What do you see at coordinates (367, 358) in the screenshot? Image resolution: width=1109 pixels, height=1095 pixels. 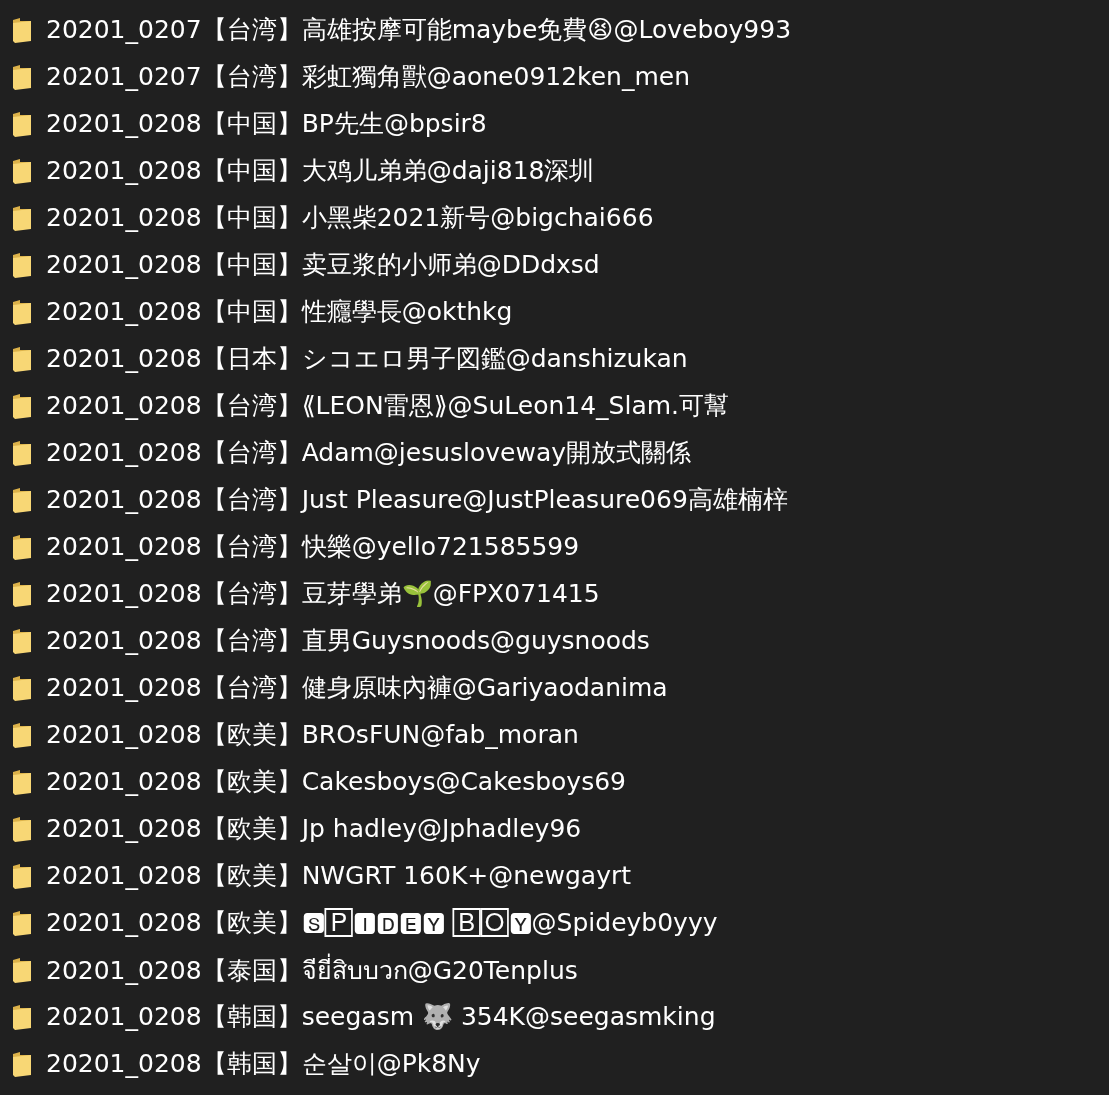 I see `folder-name: 20201_0208【日本】シコエロ男子図鑑@danshizukan` at bounding box center [367, 358].